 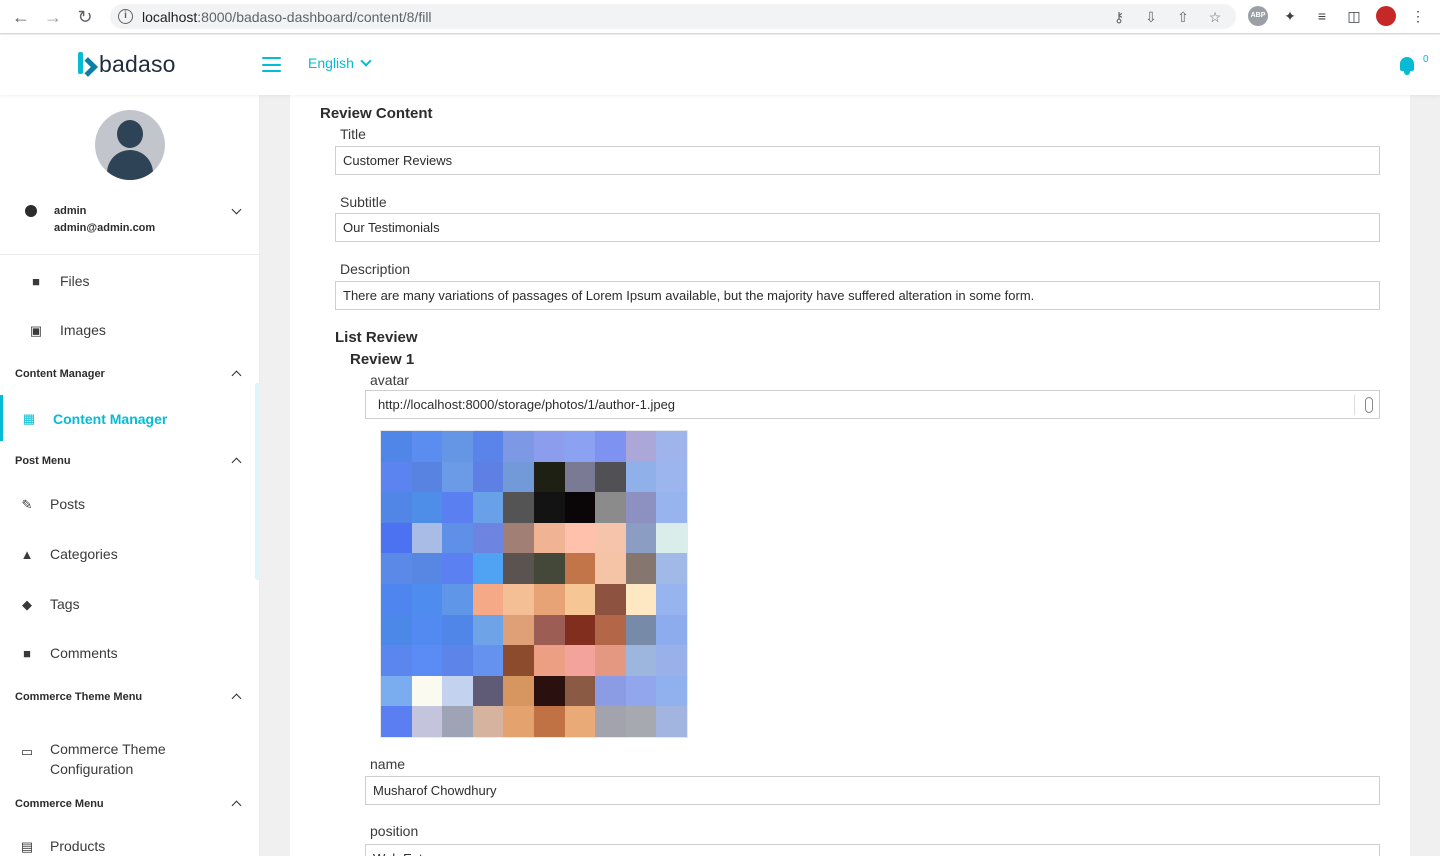 I want to click on key-icon: ⚷, so click(x=1119, y=17).